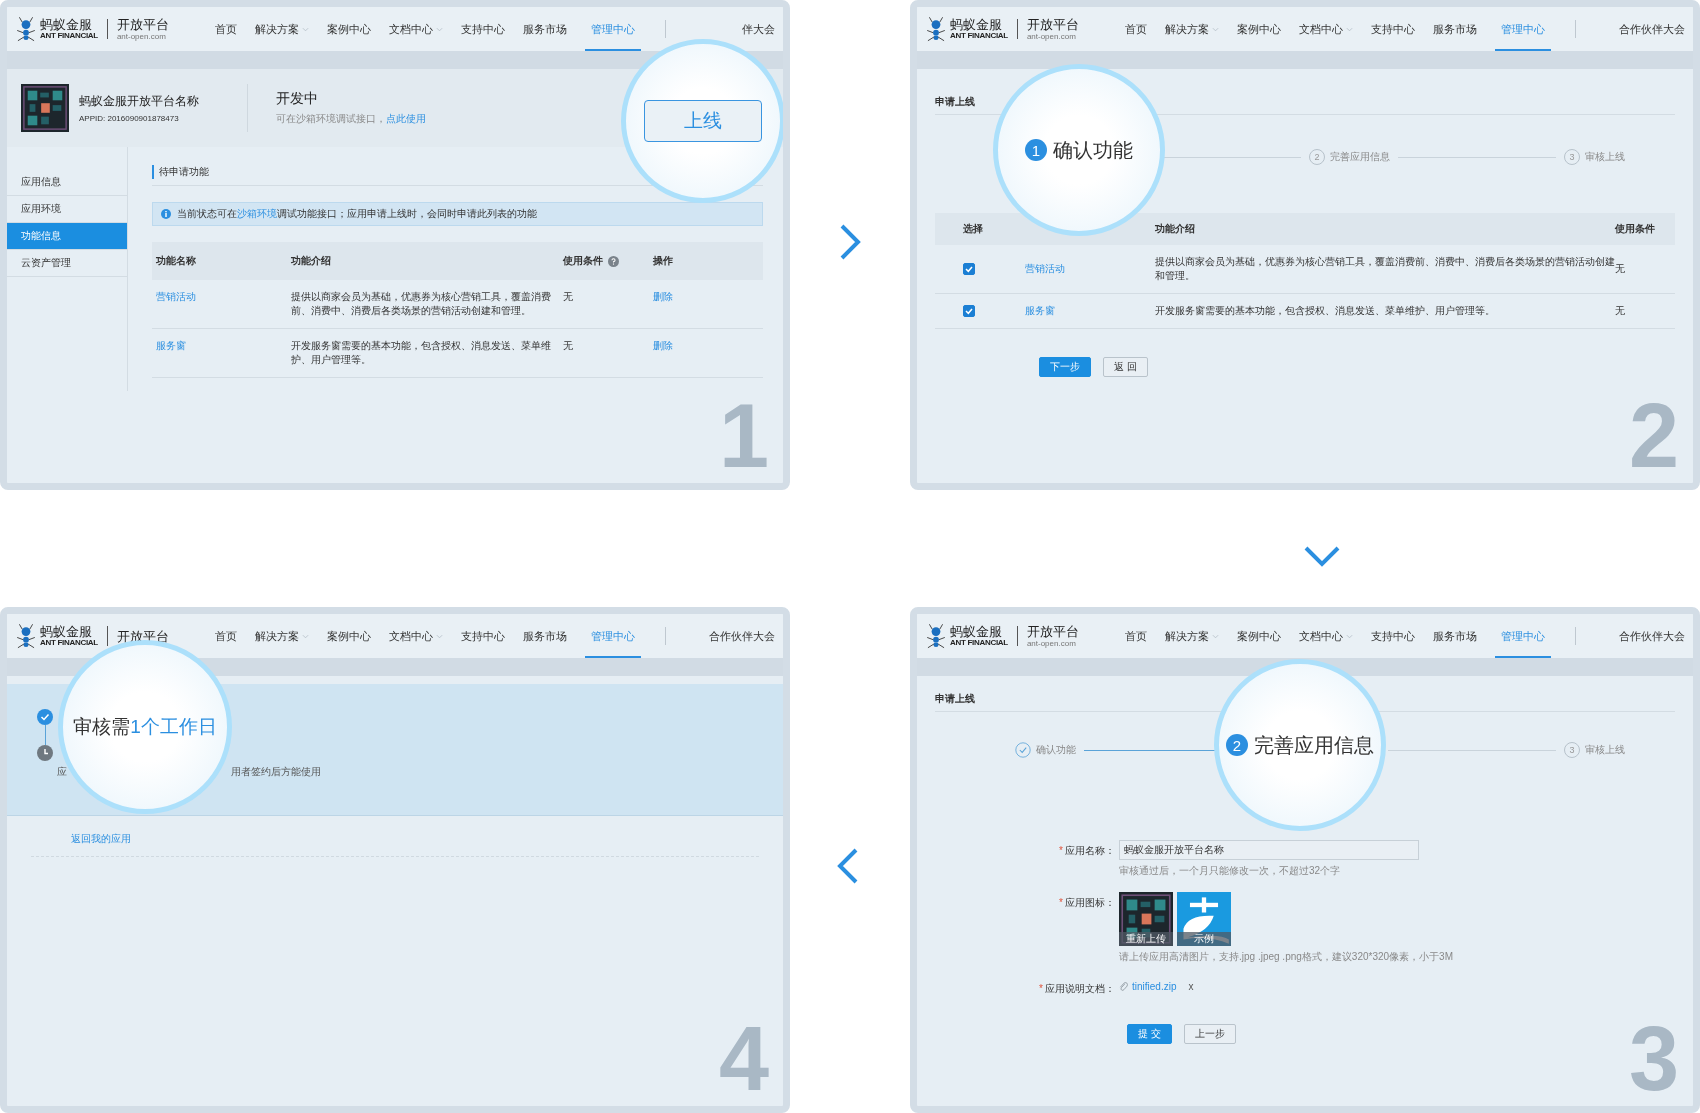 The image size is (1700, 1113). I want to click on nav-item: 伴大会, so click(758, 29).